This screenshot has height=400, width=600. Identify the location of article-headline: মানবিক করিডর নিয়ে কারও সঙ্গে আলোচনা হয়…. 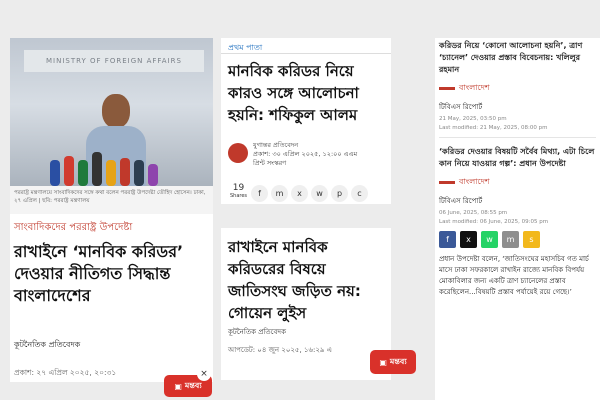
(306, 94).